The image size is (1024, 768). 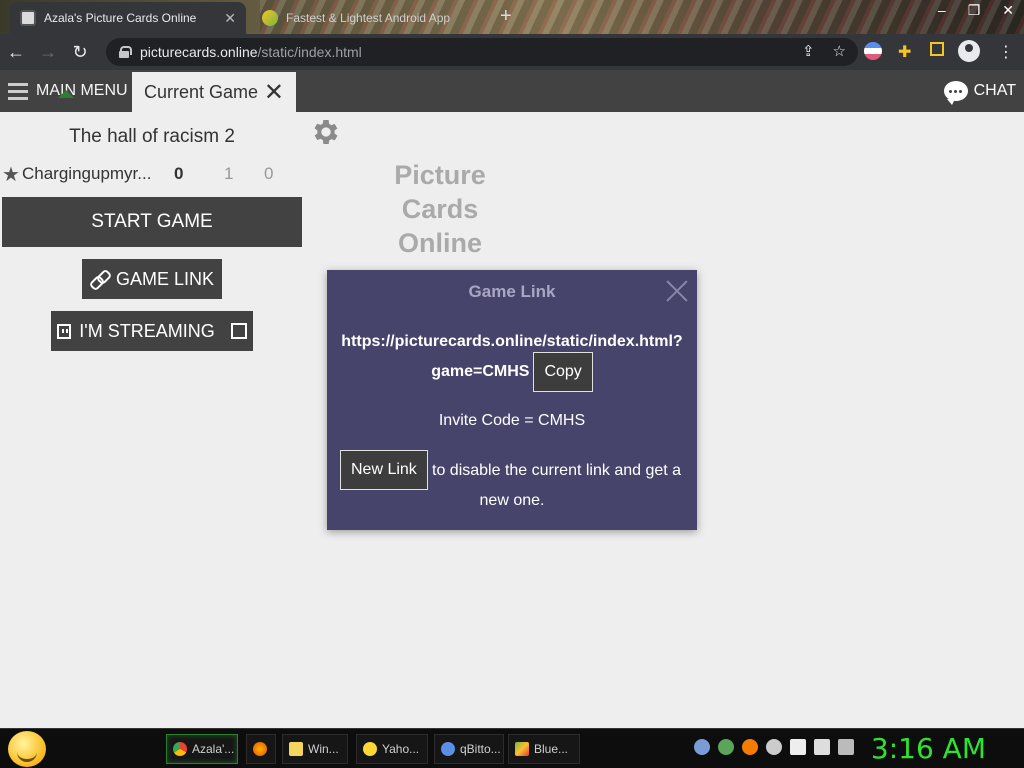 I want to click on close-window-icon: ✕, so click(x=1008, y=10).